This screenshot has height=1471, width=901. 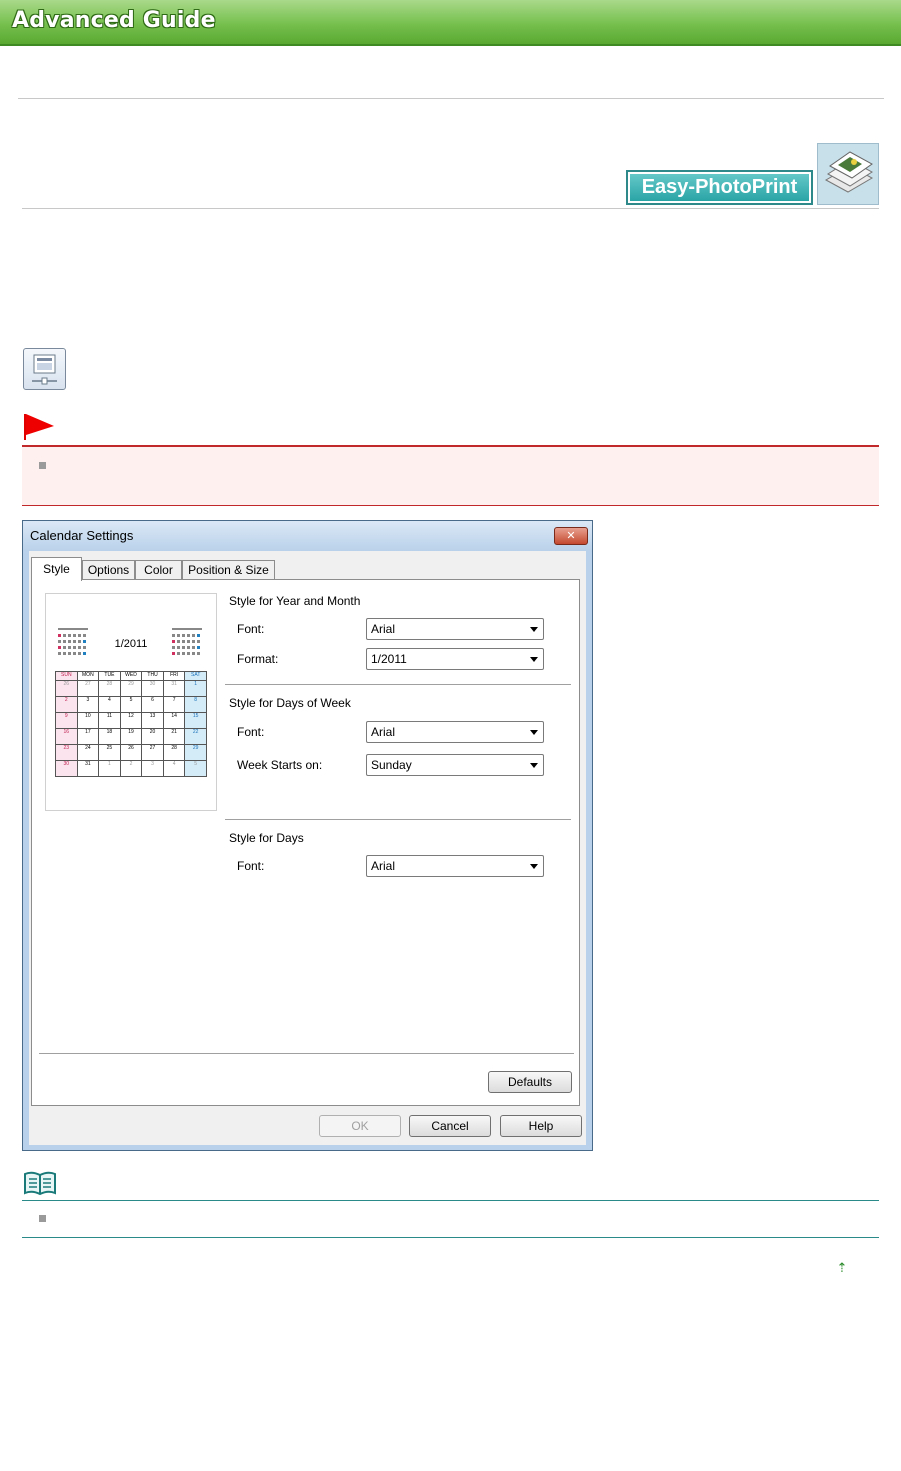 I want to click on important-flag-icon, so click(x=39, y=427).